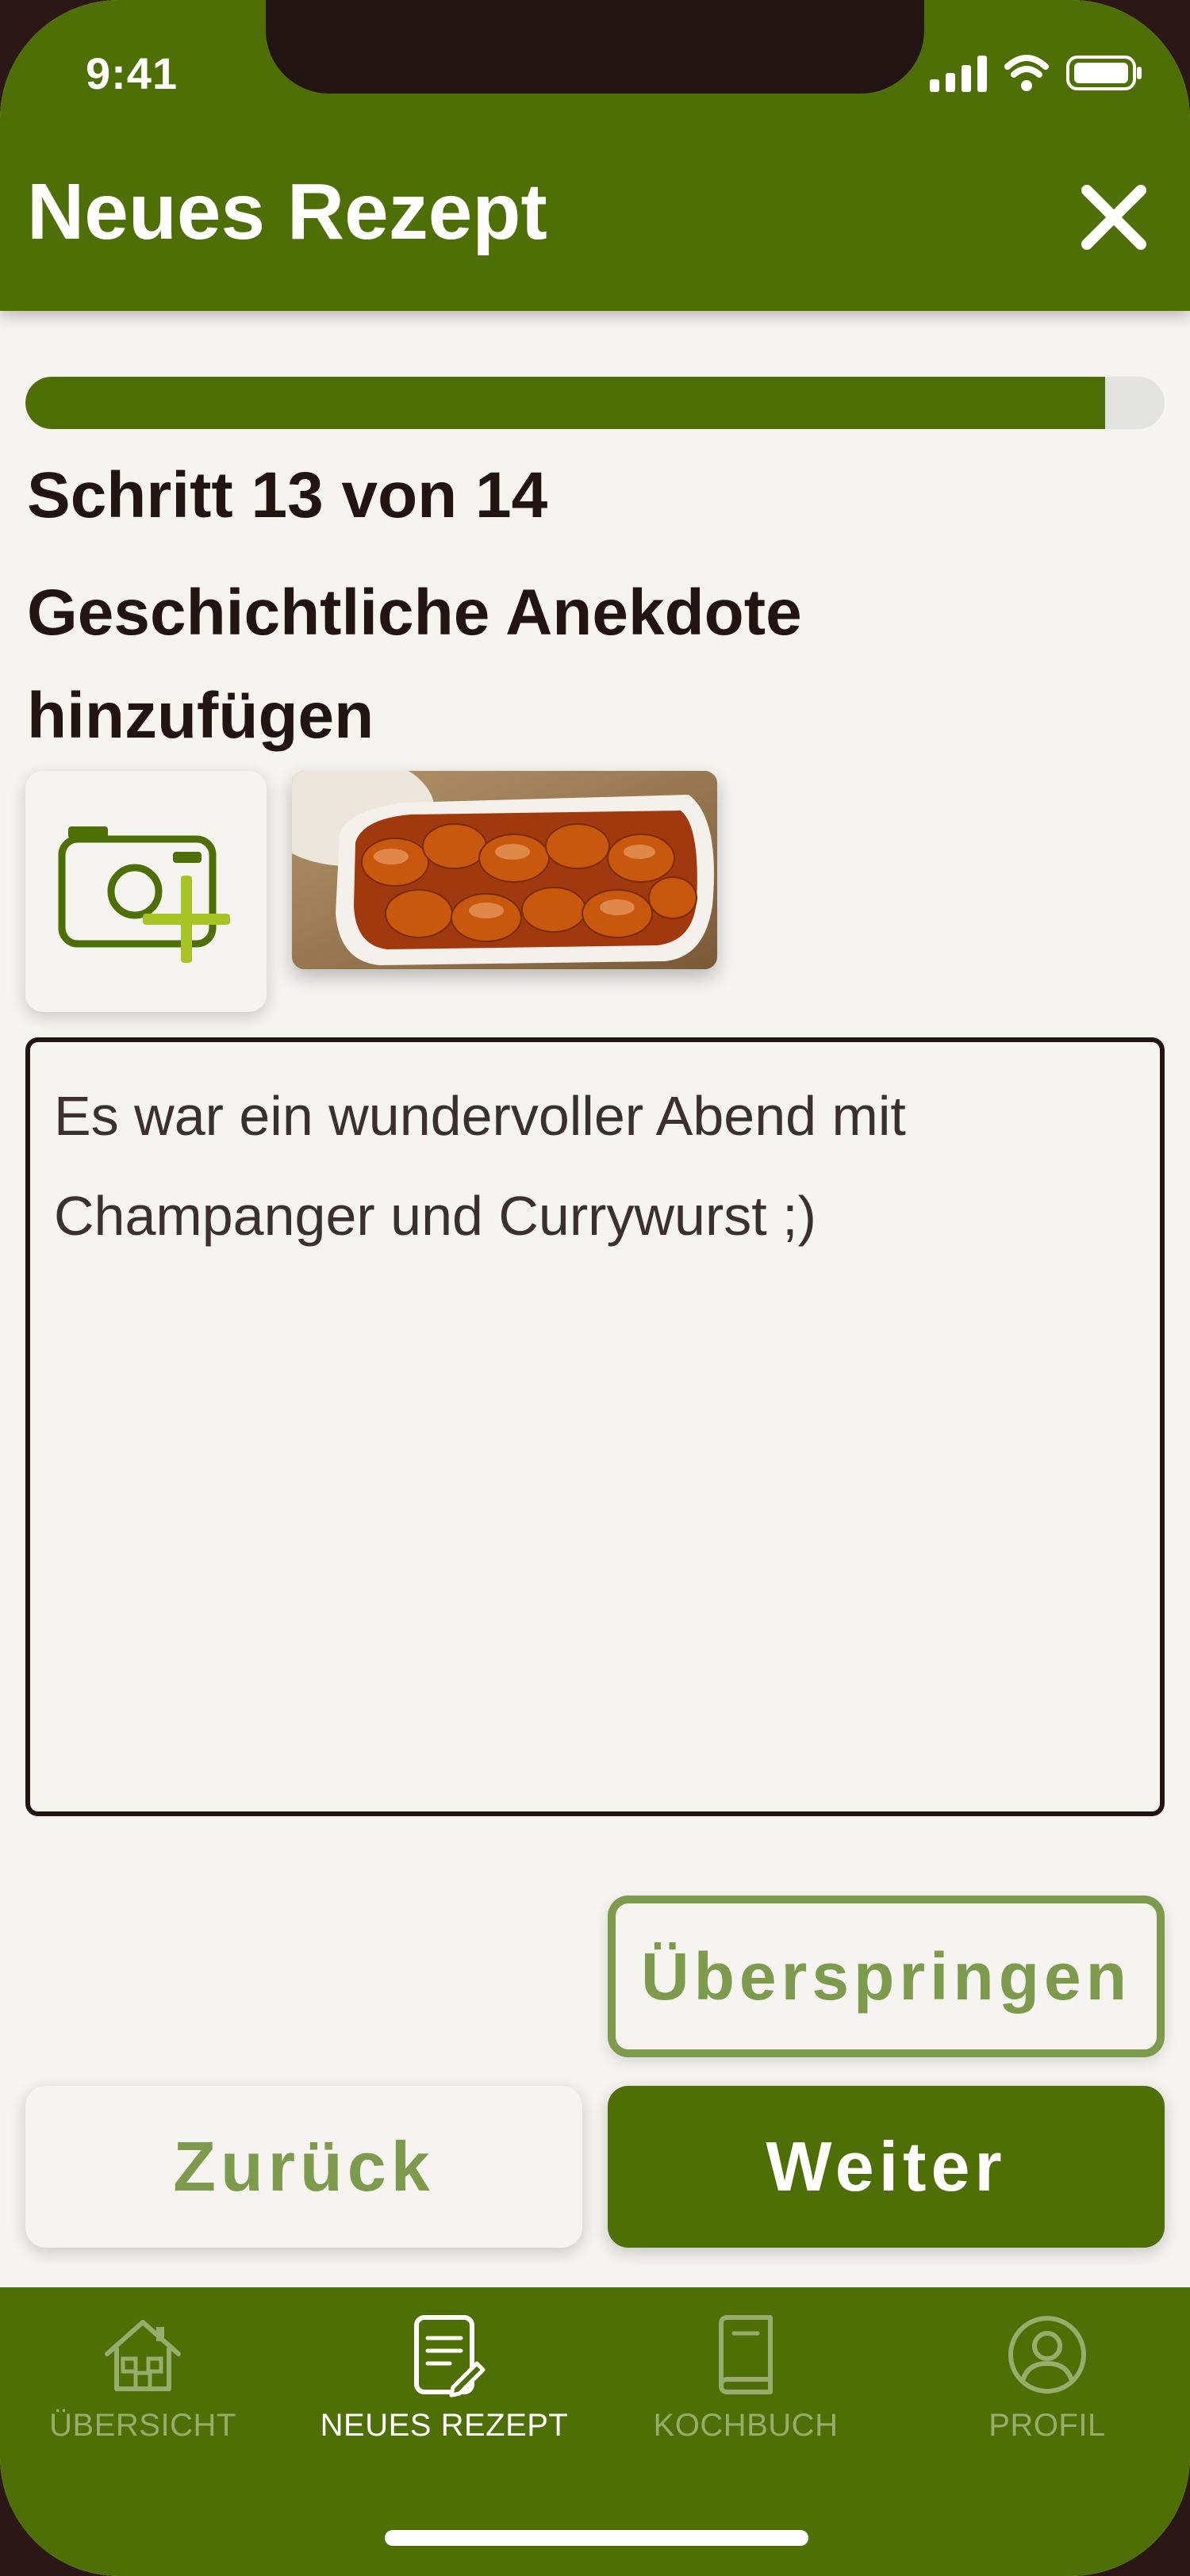  I want to click on app-header: 9:41 Neues Rezept, so click(595, 155).